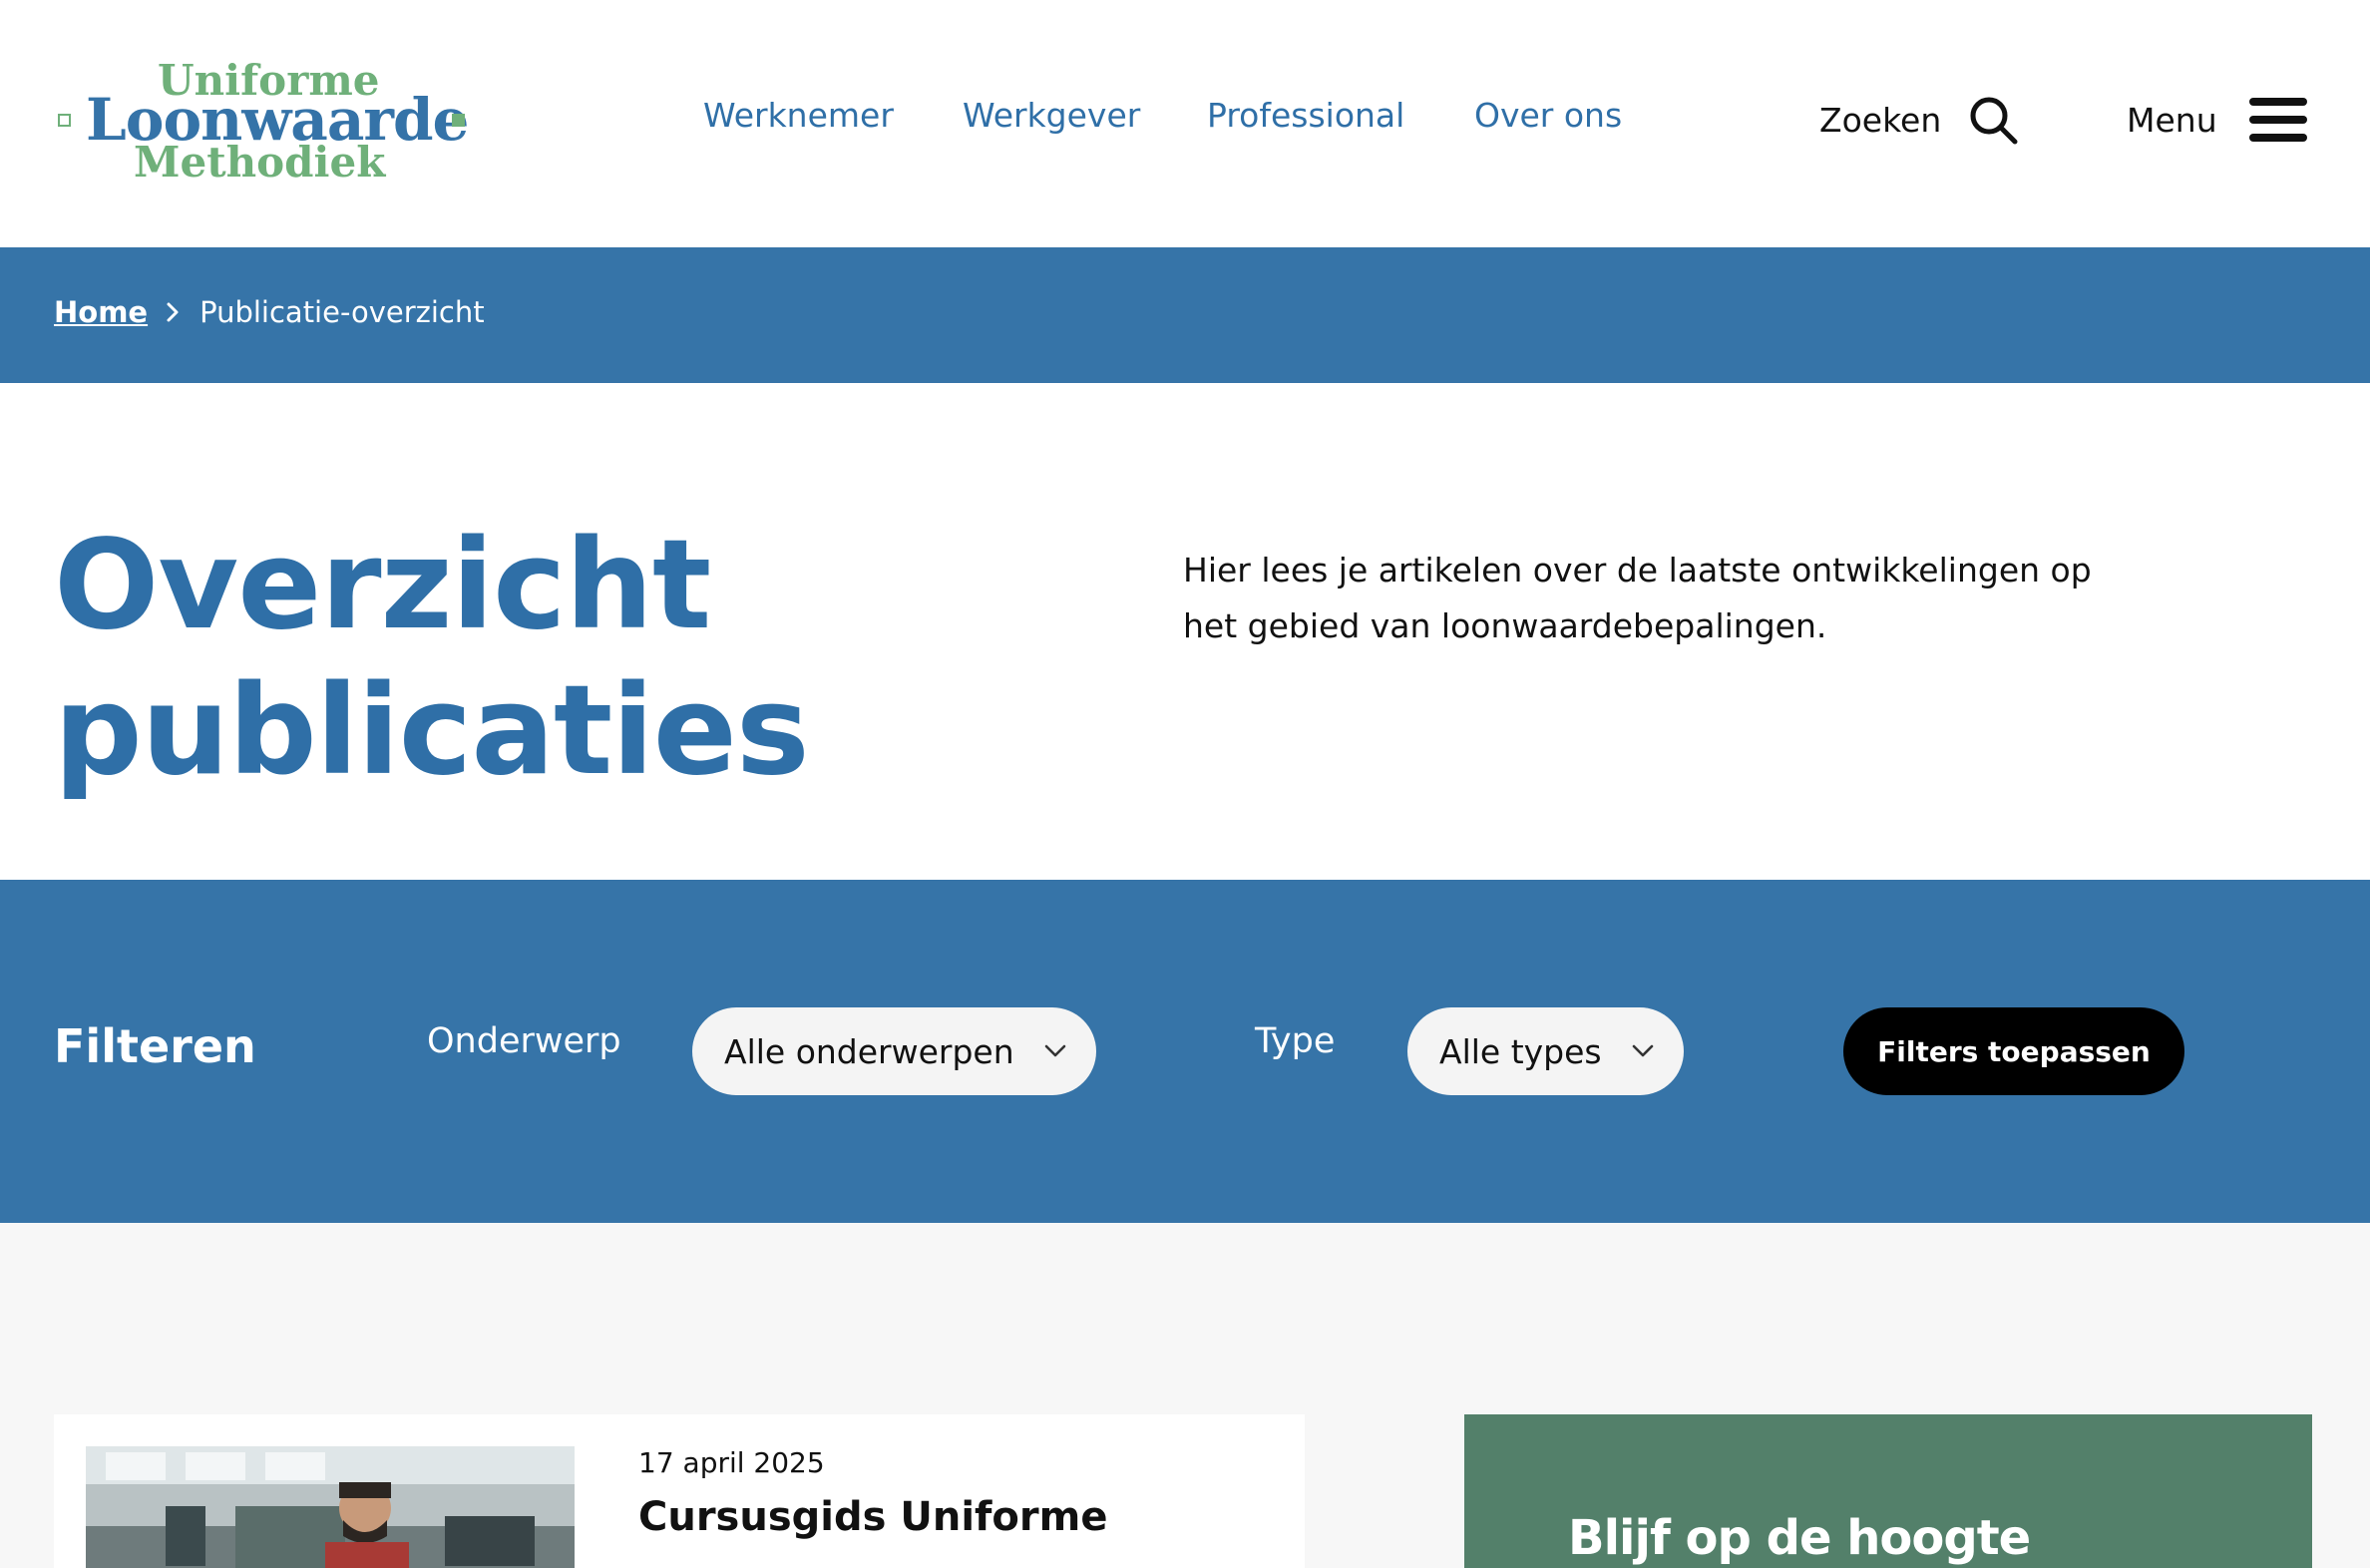 The image size is (2370, 1568). I want to click on breadcrumb-home-link: Home, so click(101, 312).